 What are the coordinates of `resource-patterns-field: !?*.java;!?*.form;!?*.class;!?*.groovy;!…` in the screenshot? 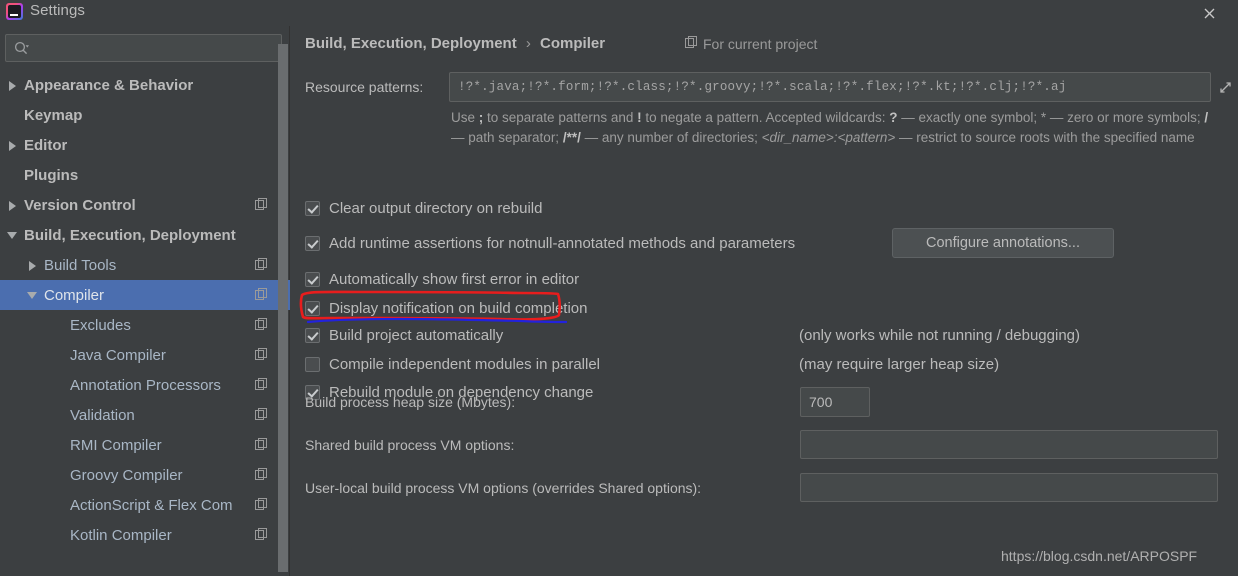 It's located at (840, 87).